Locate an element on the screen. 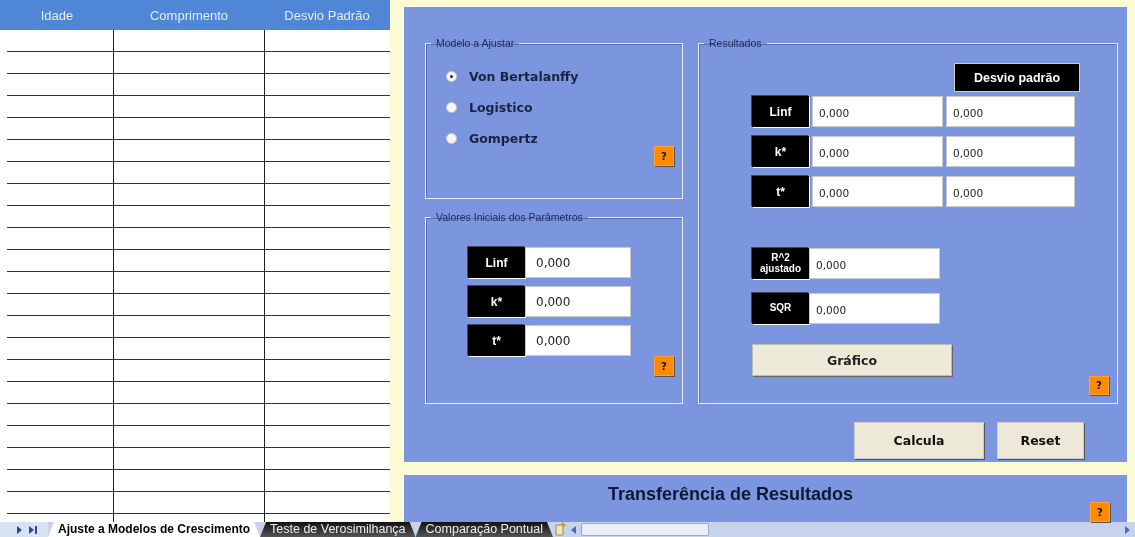 The image size is (1135, 537). radio-option: Logistico is located at coordinates (489, 107).